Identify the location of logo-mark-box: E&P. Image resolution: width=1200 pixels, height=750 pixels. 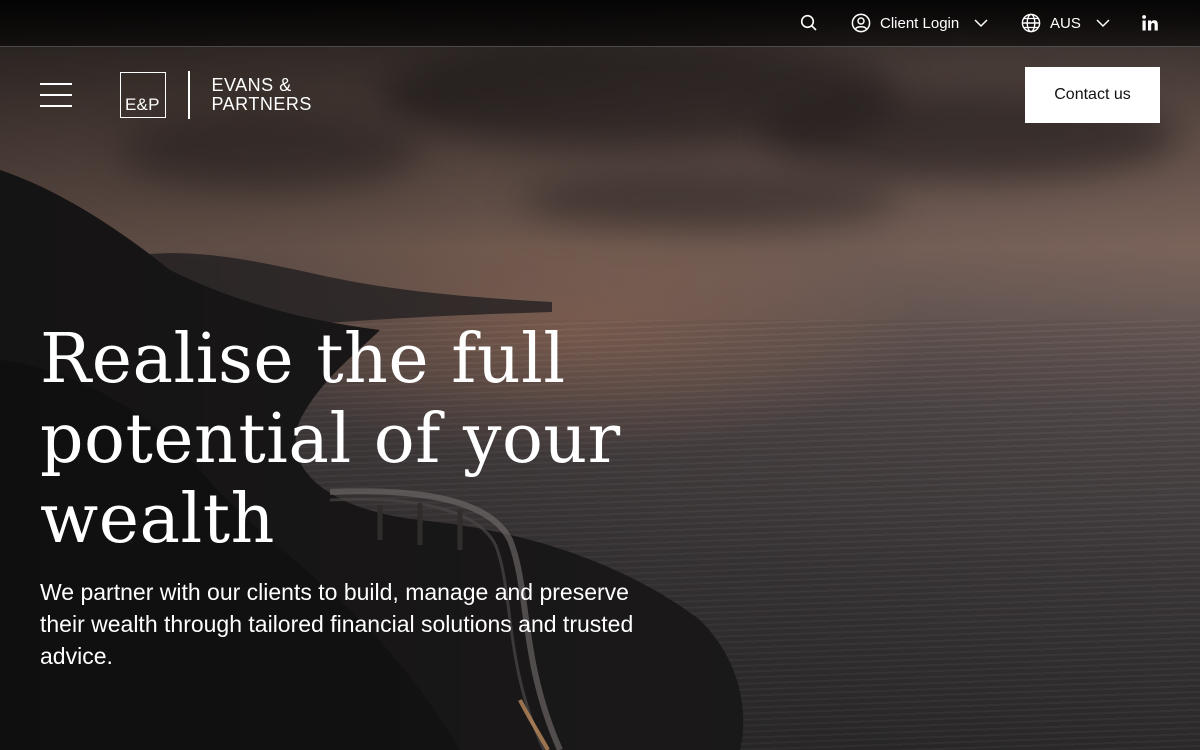
(143, 95).